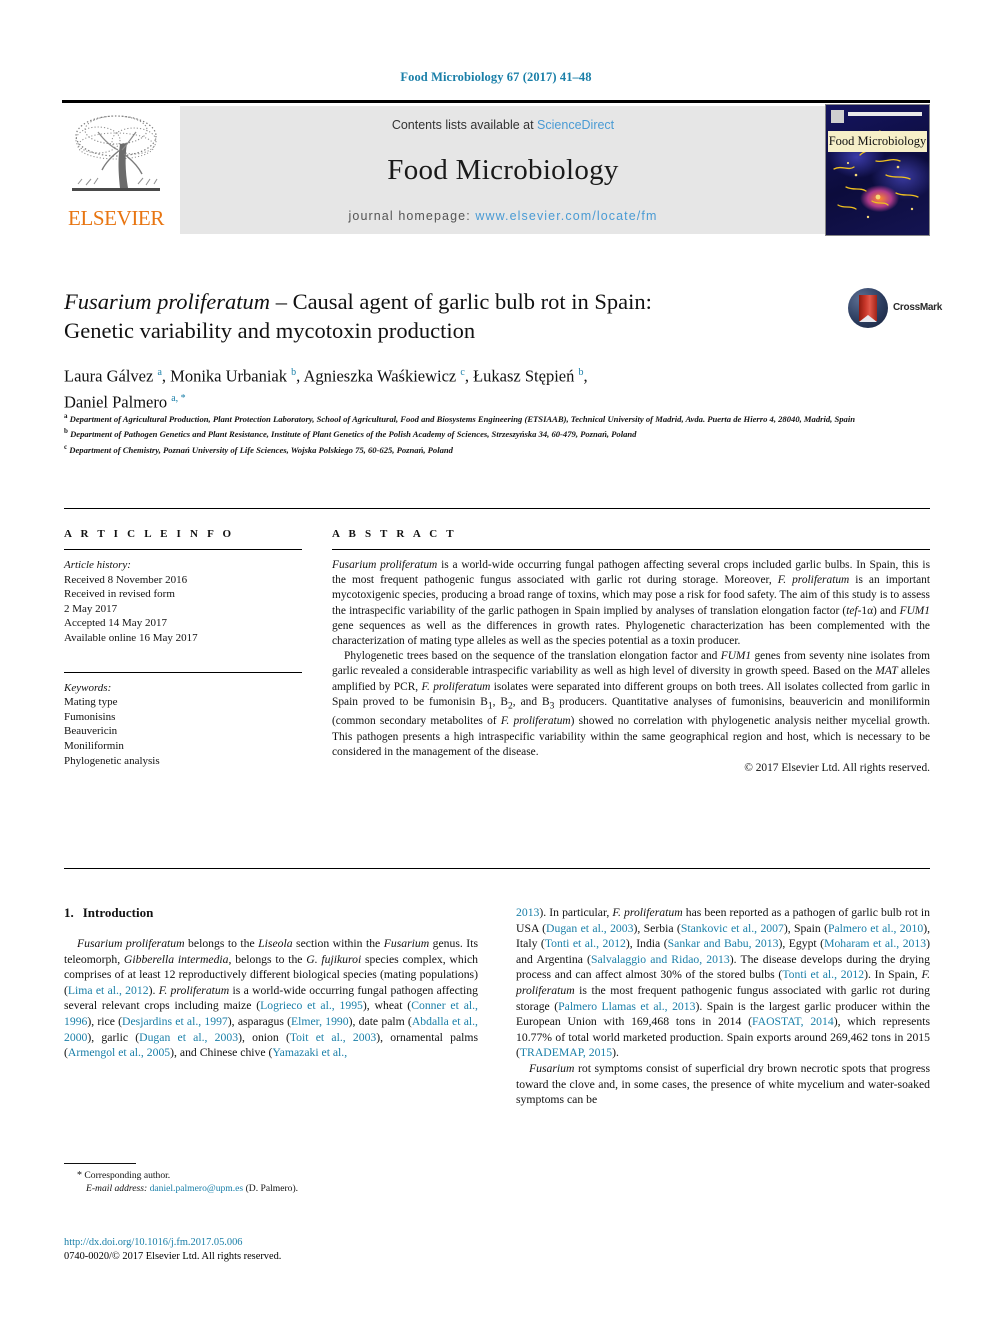  What do you see at coordinates (309, 1052) in the screenshot?
I see `citation-link: Yamazaki et al.,` at bounding box center [309, 1052].